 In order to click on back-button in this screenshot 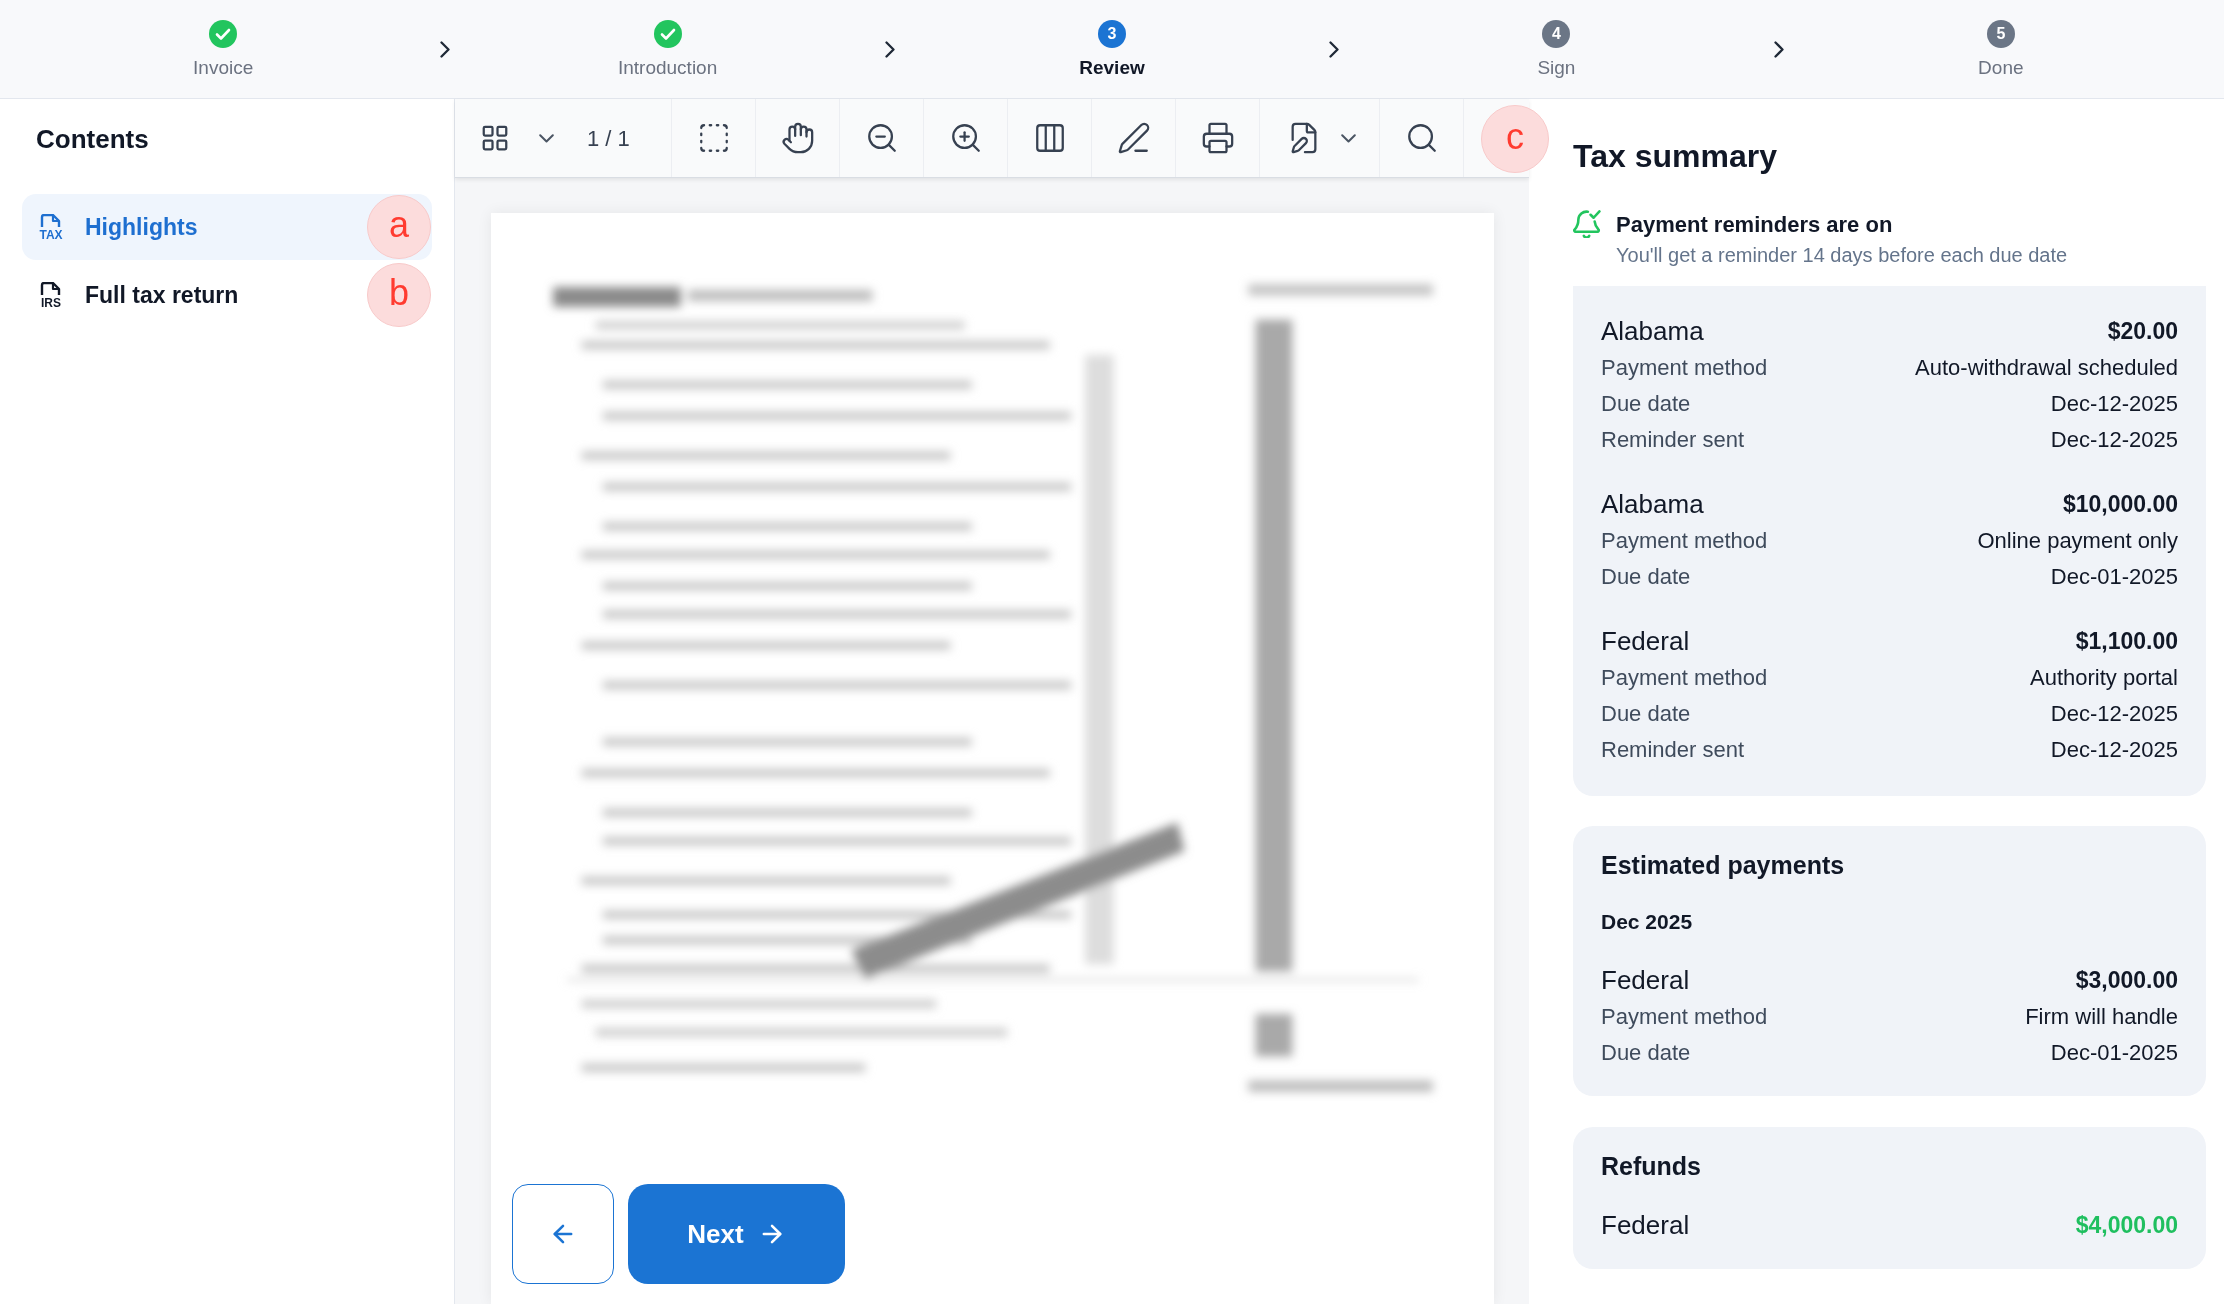, I will do `click(563, 1234)`.